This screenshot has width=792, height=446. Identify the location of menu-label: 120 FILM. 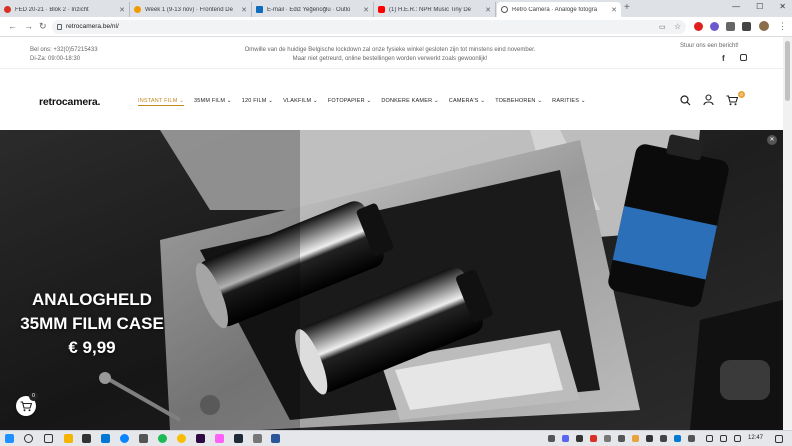
(254, 101).